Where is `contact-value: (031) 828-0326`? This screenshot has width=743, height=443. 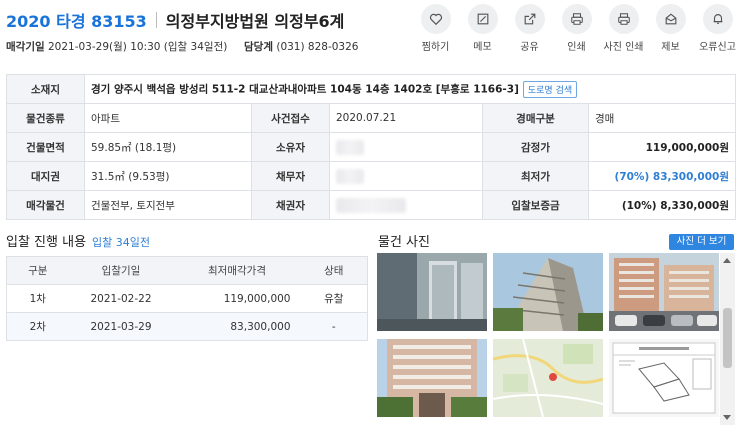 contact-value: (031) 828-0326 is located at coordinates (317, 47).